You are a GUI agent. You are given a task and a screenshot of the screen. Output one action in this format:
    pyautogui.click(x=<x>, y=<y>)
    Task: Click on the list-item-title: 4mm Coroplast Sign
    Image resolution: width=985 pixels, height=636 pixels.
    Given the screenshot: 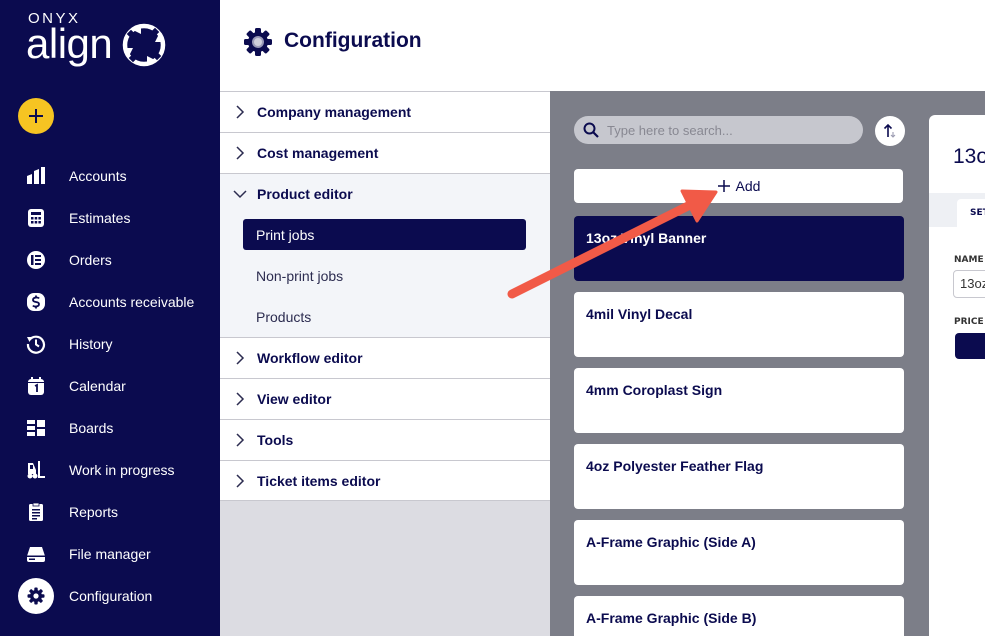 What is the action you would take?
    pyautogui.click(x=654, y=390)
    